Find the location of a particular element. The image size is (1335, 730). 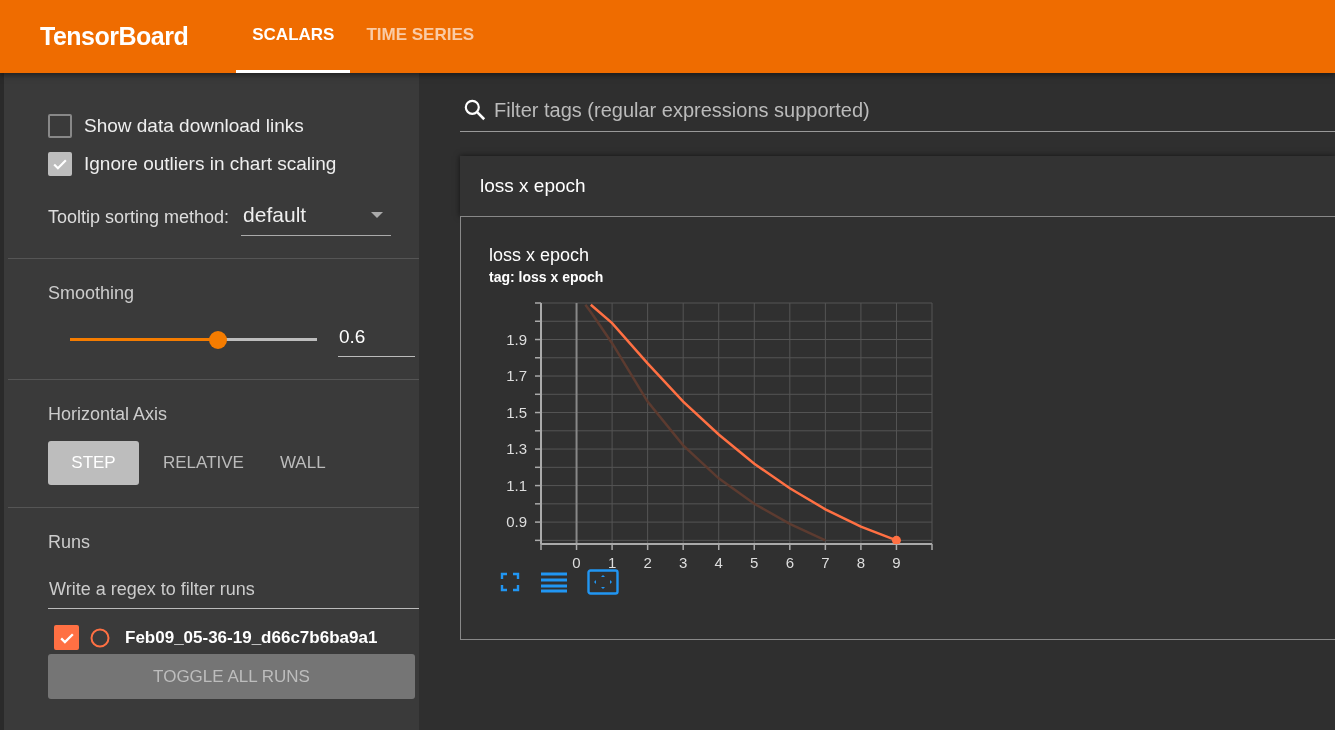

checkbox-label: Ignore outliers in chart scaling is located at coordinates (210, 164).